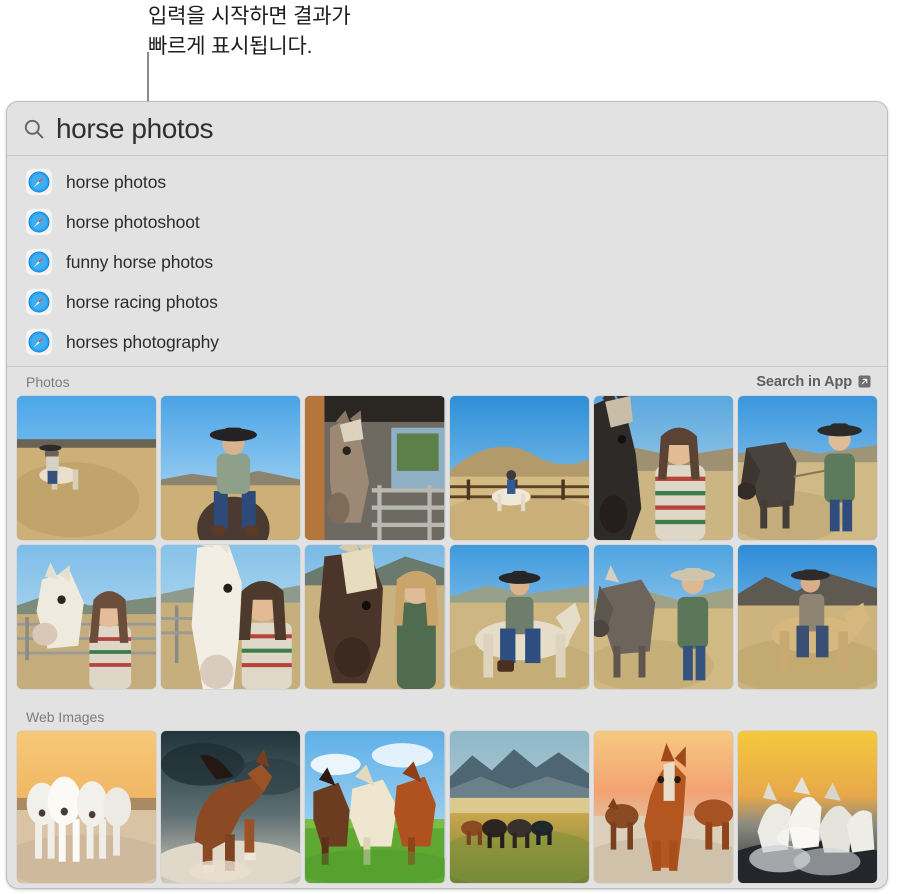 This screenshot has height=894, width=904. What do you see at coordinates (133, 221) in the screenshot?
I see `suggestion-label: horse photoshoot` at bounding box center [133, 221].